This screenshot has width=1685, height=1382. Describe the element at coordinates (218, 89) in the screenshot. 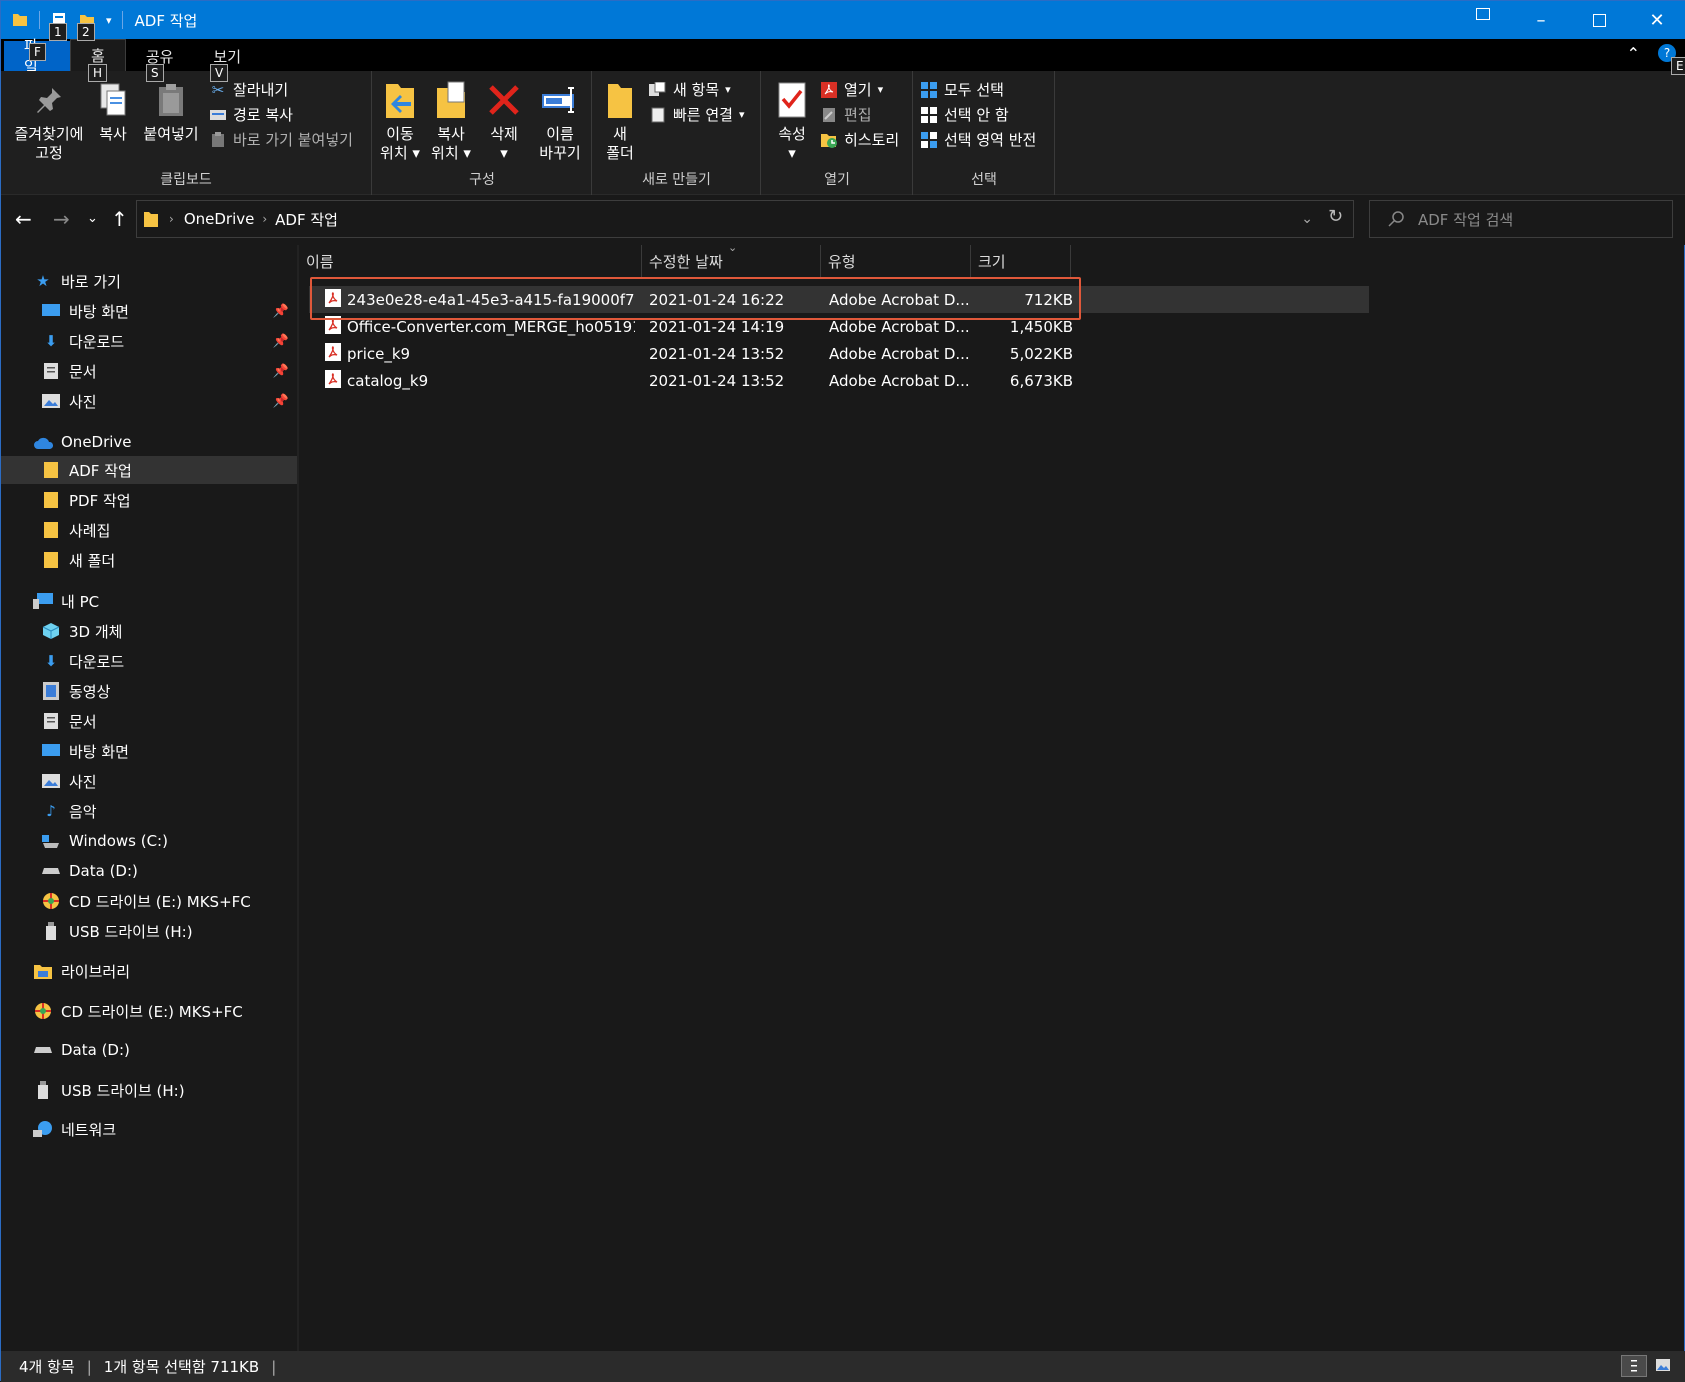

I see `scissors-icon: ✂` at that location.